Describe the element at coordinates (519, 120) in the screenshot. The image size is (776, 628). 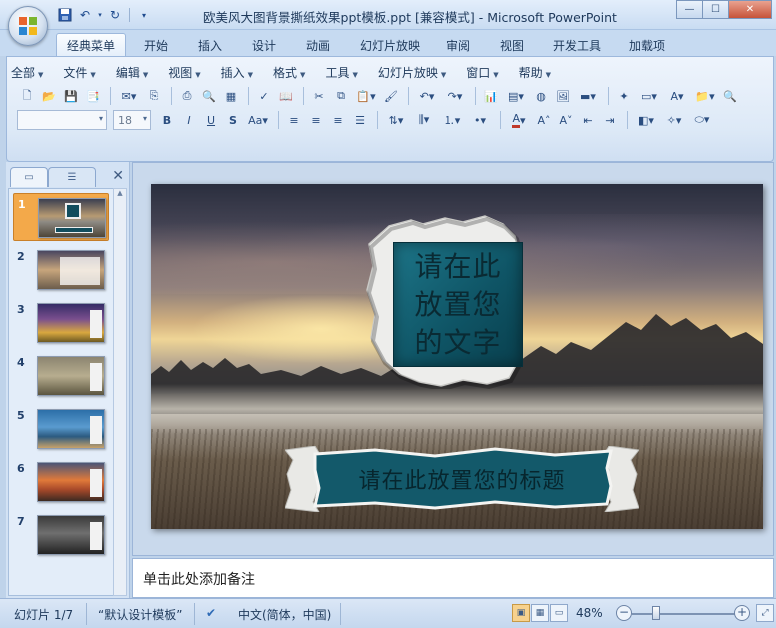
I see `font-color-icon: A ▾` at that location.